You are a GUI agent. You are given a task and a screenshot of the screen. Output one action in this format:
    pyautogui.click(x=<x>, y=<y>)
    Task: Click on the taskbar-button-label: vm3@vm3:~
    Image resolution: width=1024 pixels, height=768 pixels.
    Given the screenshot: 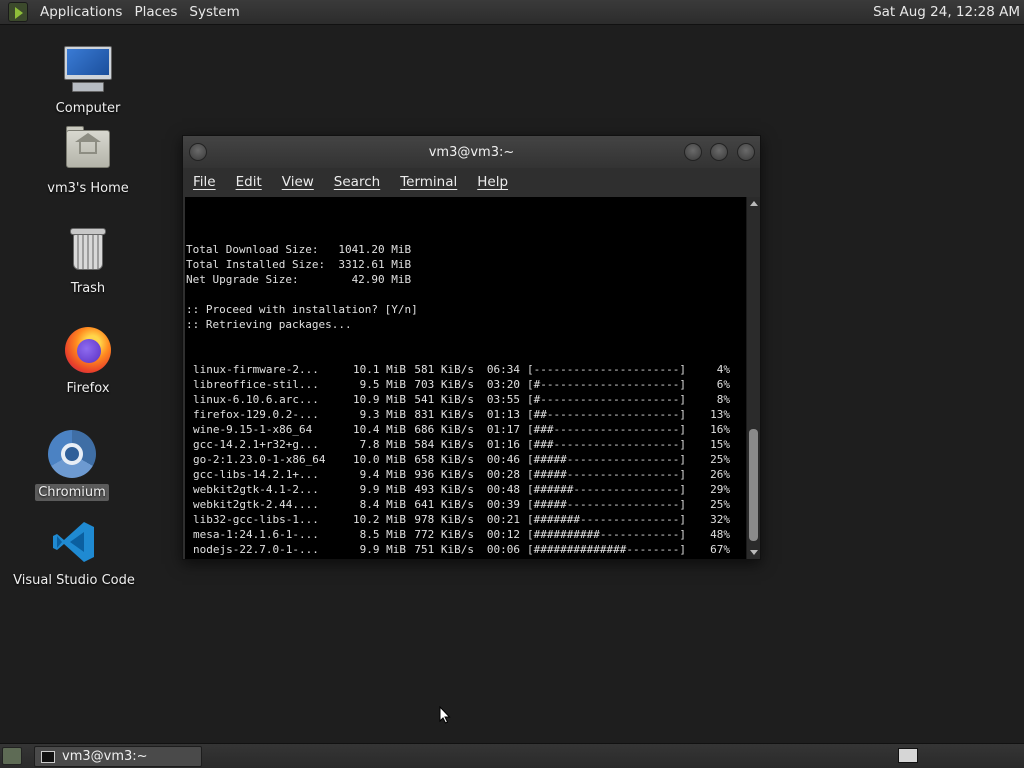 What is the action you would take?
    pyautogui.click(x=105, y=756)
    